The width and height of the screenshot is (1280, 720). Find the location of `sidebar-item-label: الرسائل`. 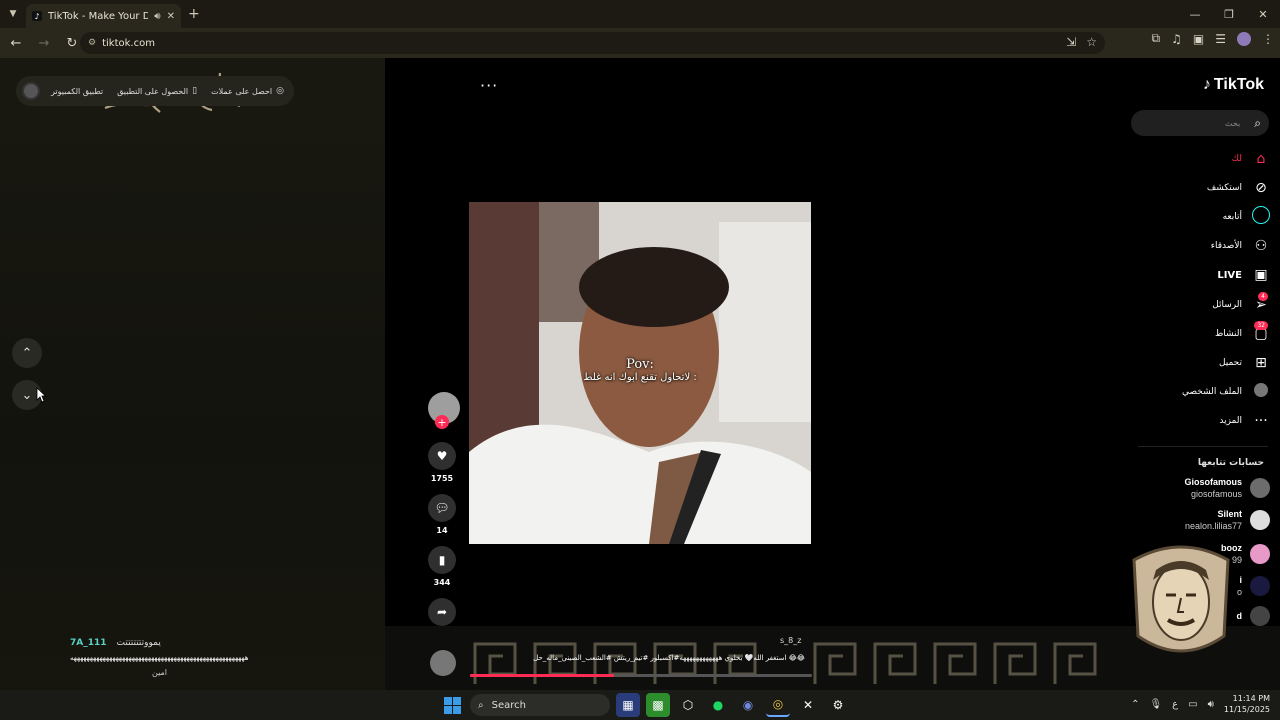

sidebar-item-label: الرسائل is located at coordinates (1227, 304).